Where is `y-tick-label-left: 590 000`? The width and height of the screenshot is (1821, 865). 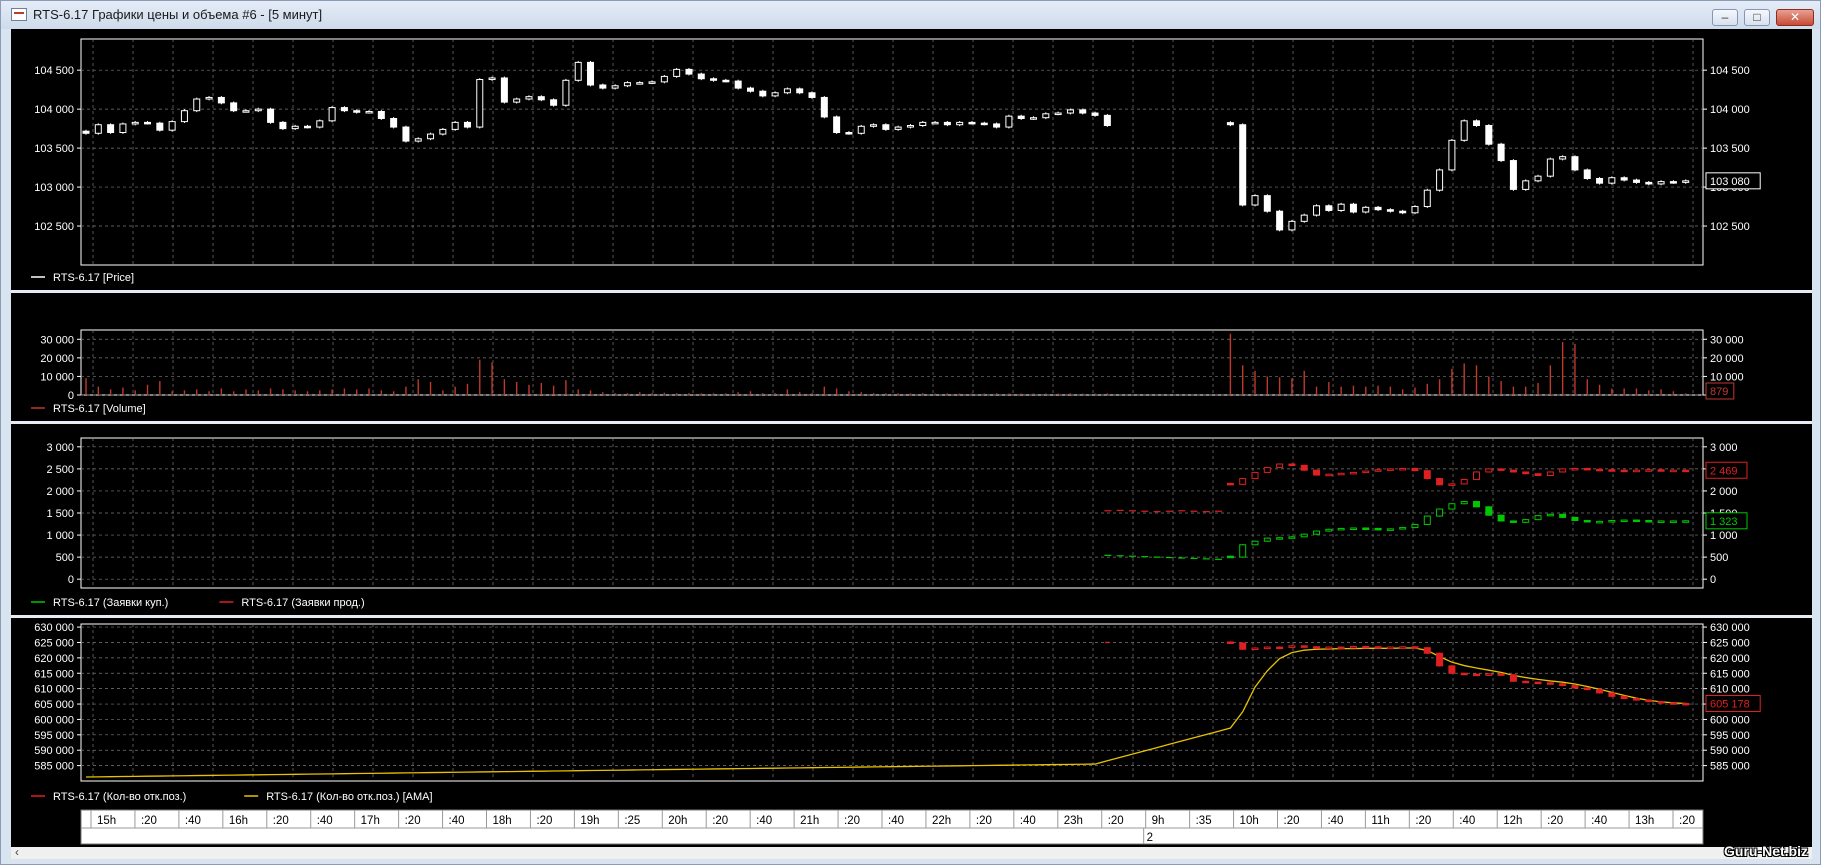
y-tick-label-left: 590 000 is located at coordinates (54, 751).